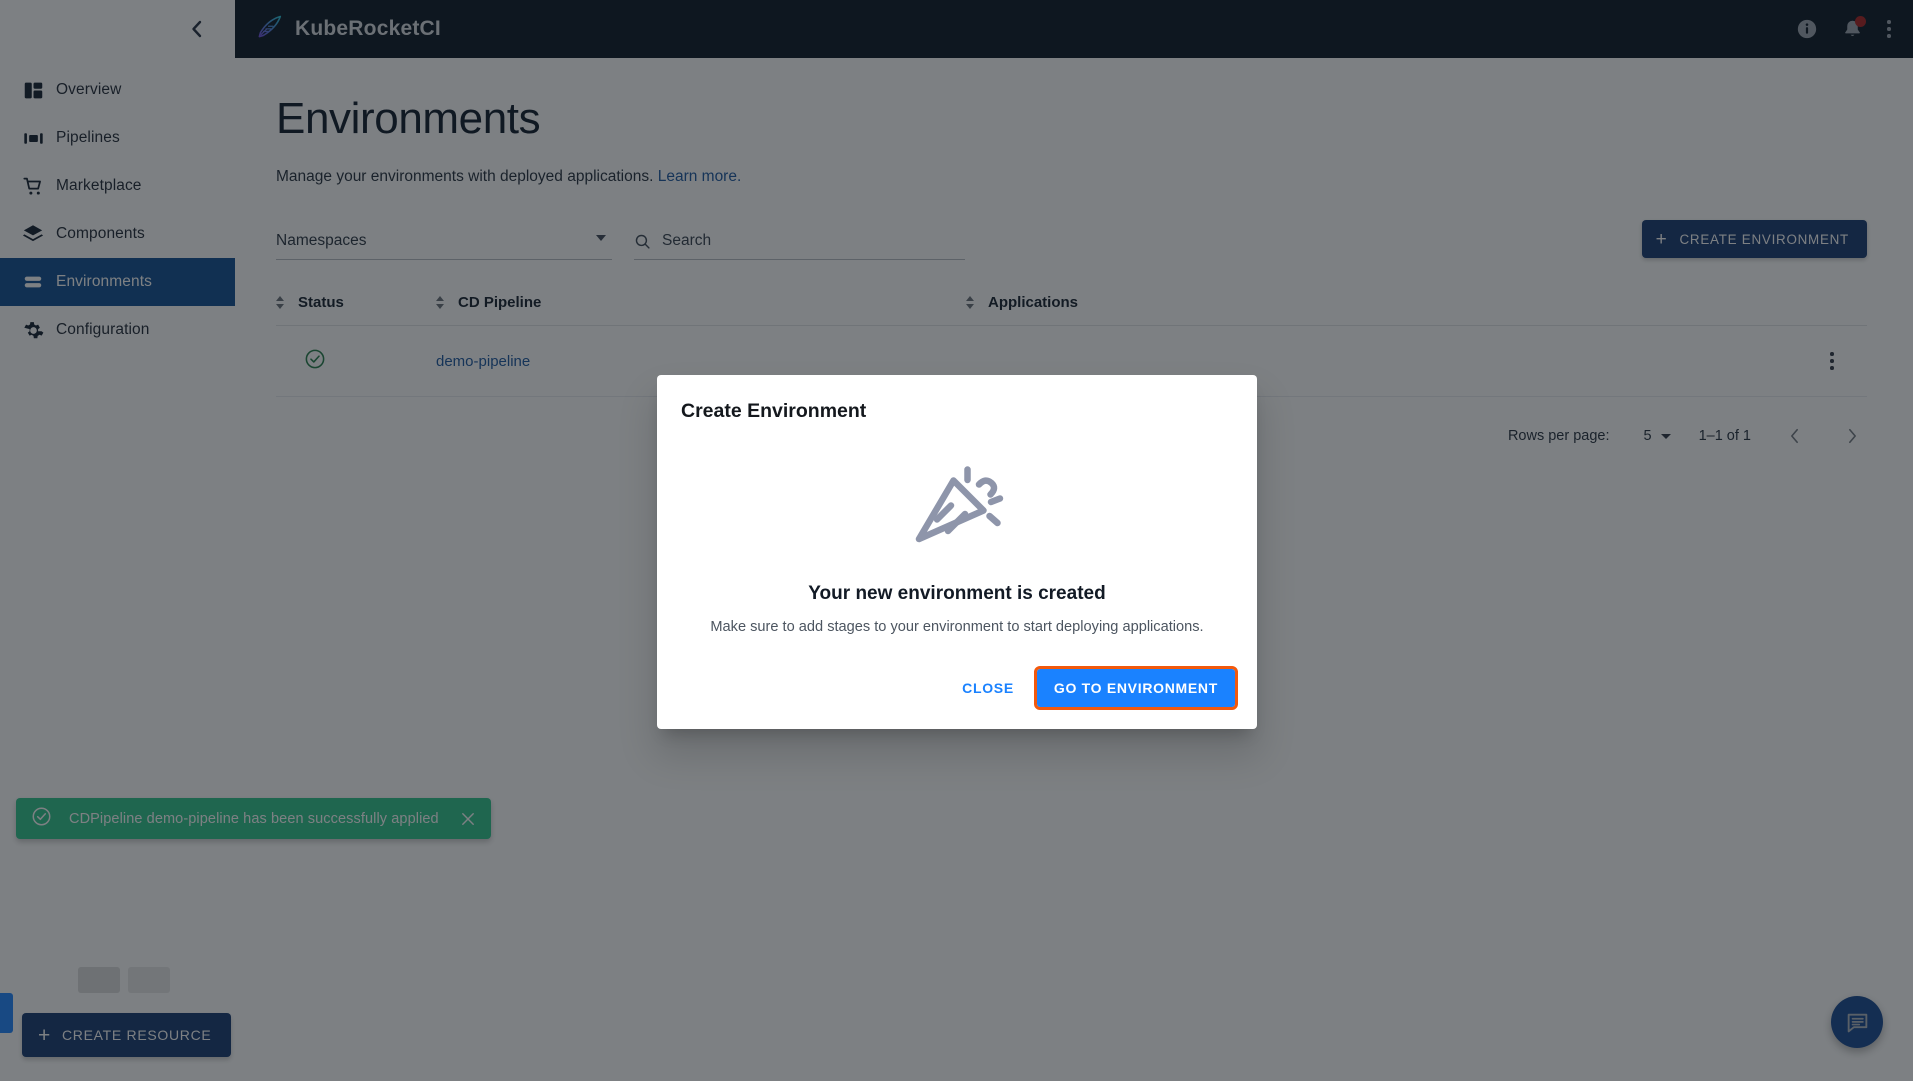  What do you see at coordinates (957, 593) in the screenshot?
I see `dialog-heading: Your new environment is created` at bounding box center [957, 593].